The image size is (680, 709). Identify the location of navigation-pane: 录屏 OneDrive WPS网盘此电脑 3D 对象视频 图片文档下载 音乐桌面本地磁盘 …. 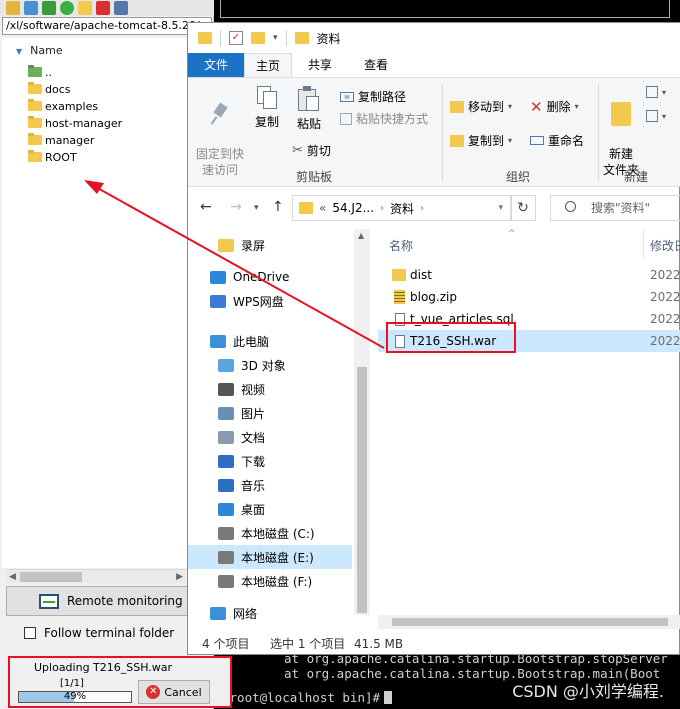
(271, 429).